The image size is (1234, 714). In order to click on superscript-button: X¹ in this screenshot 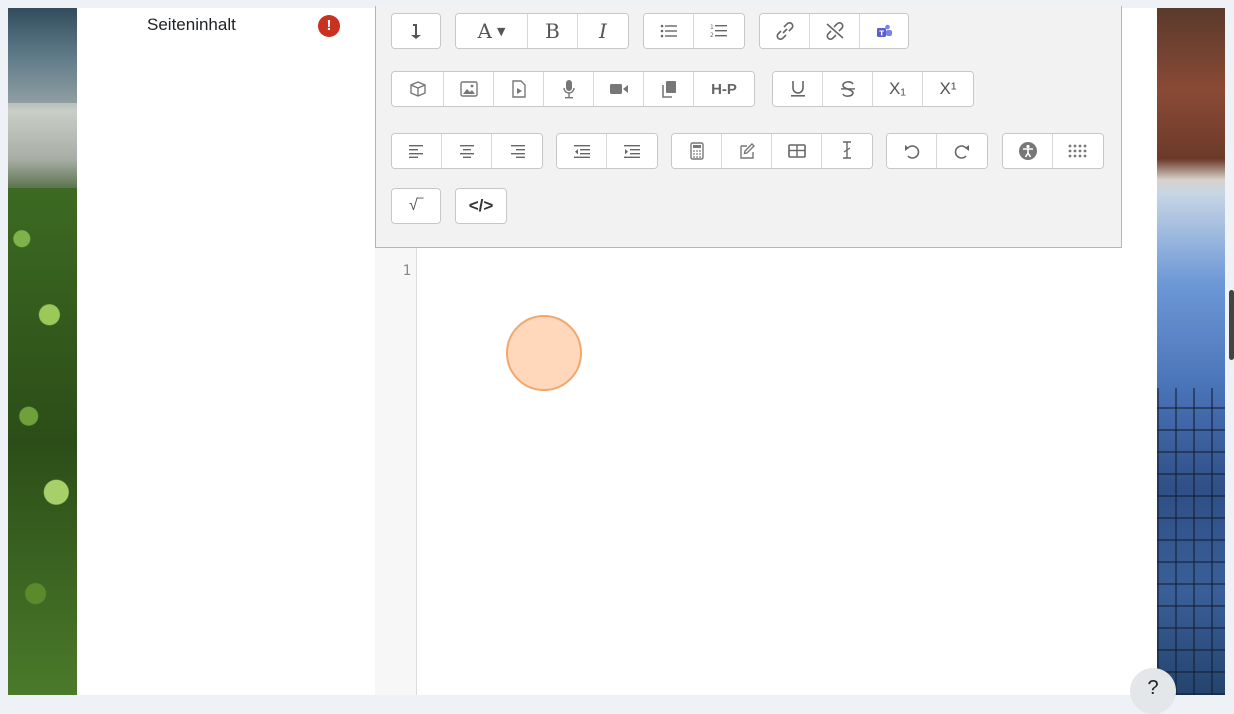, I will do `click(948, 89)`.